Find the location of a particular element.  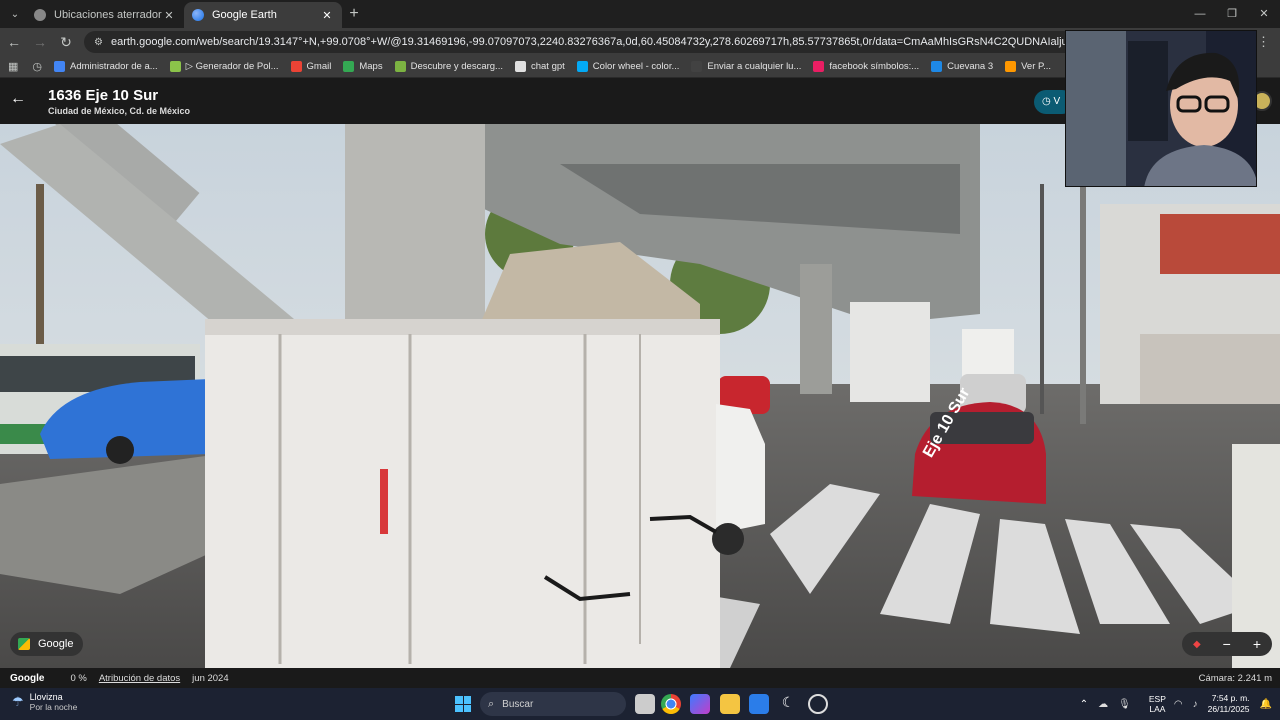

tab-ubicaciones: Ubicaciones aterradoras Google ✕ is located at coordinates (105, 15).